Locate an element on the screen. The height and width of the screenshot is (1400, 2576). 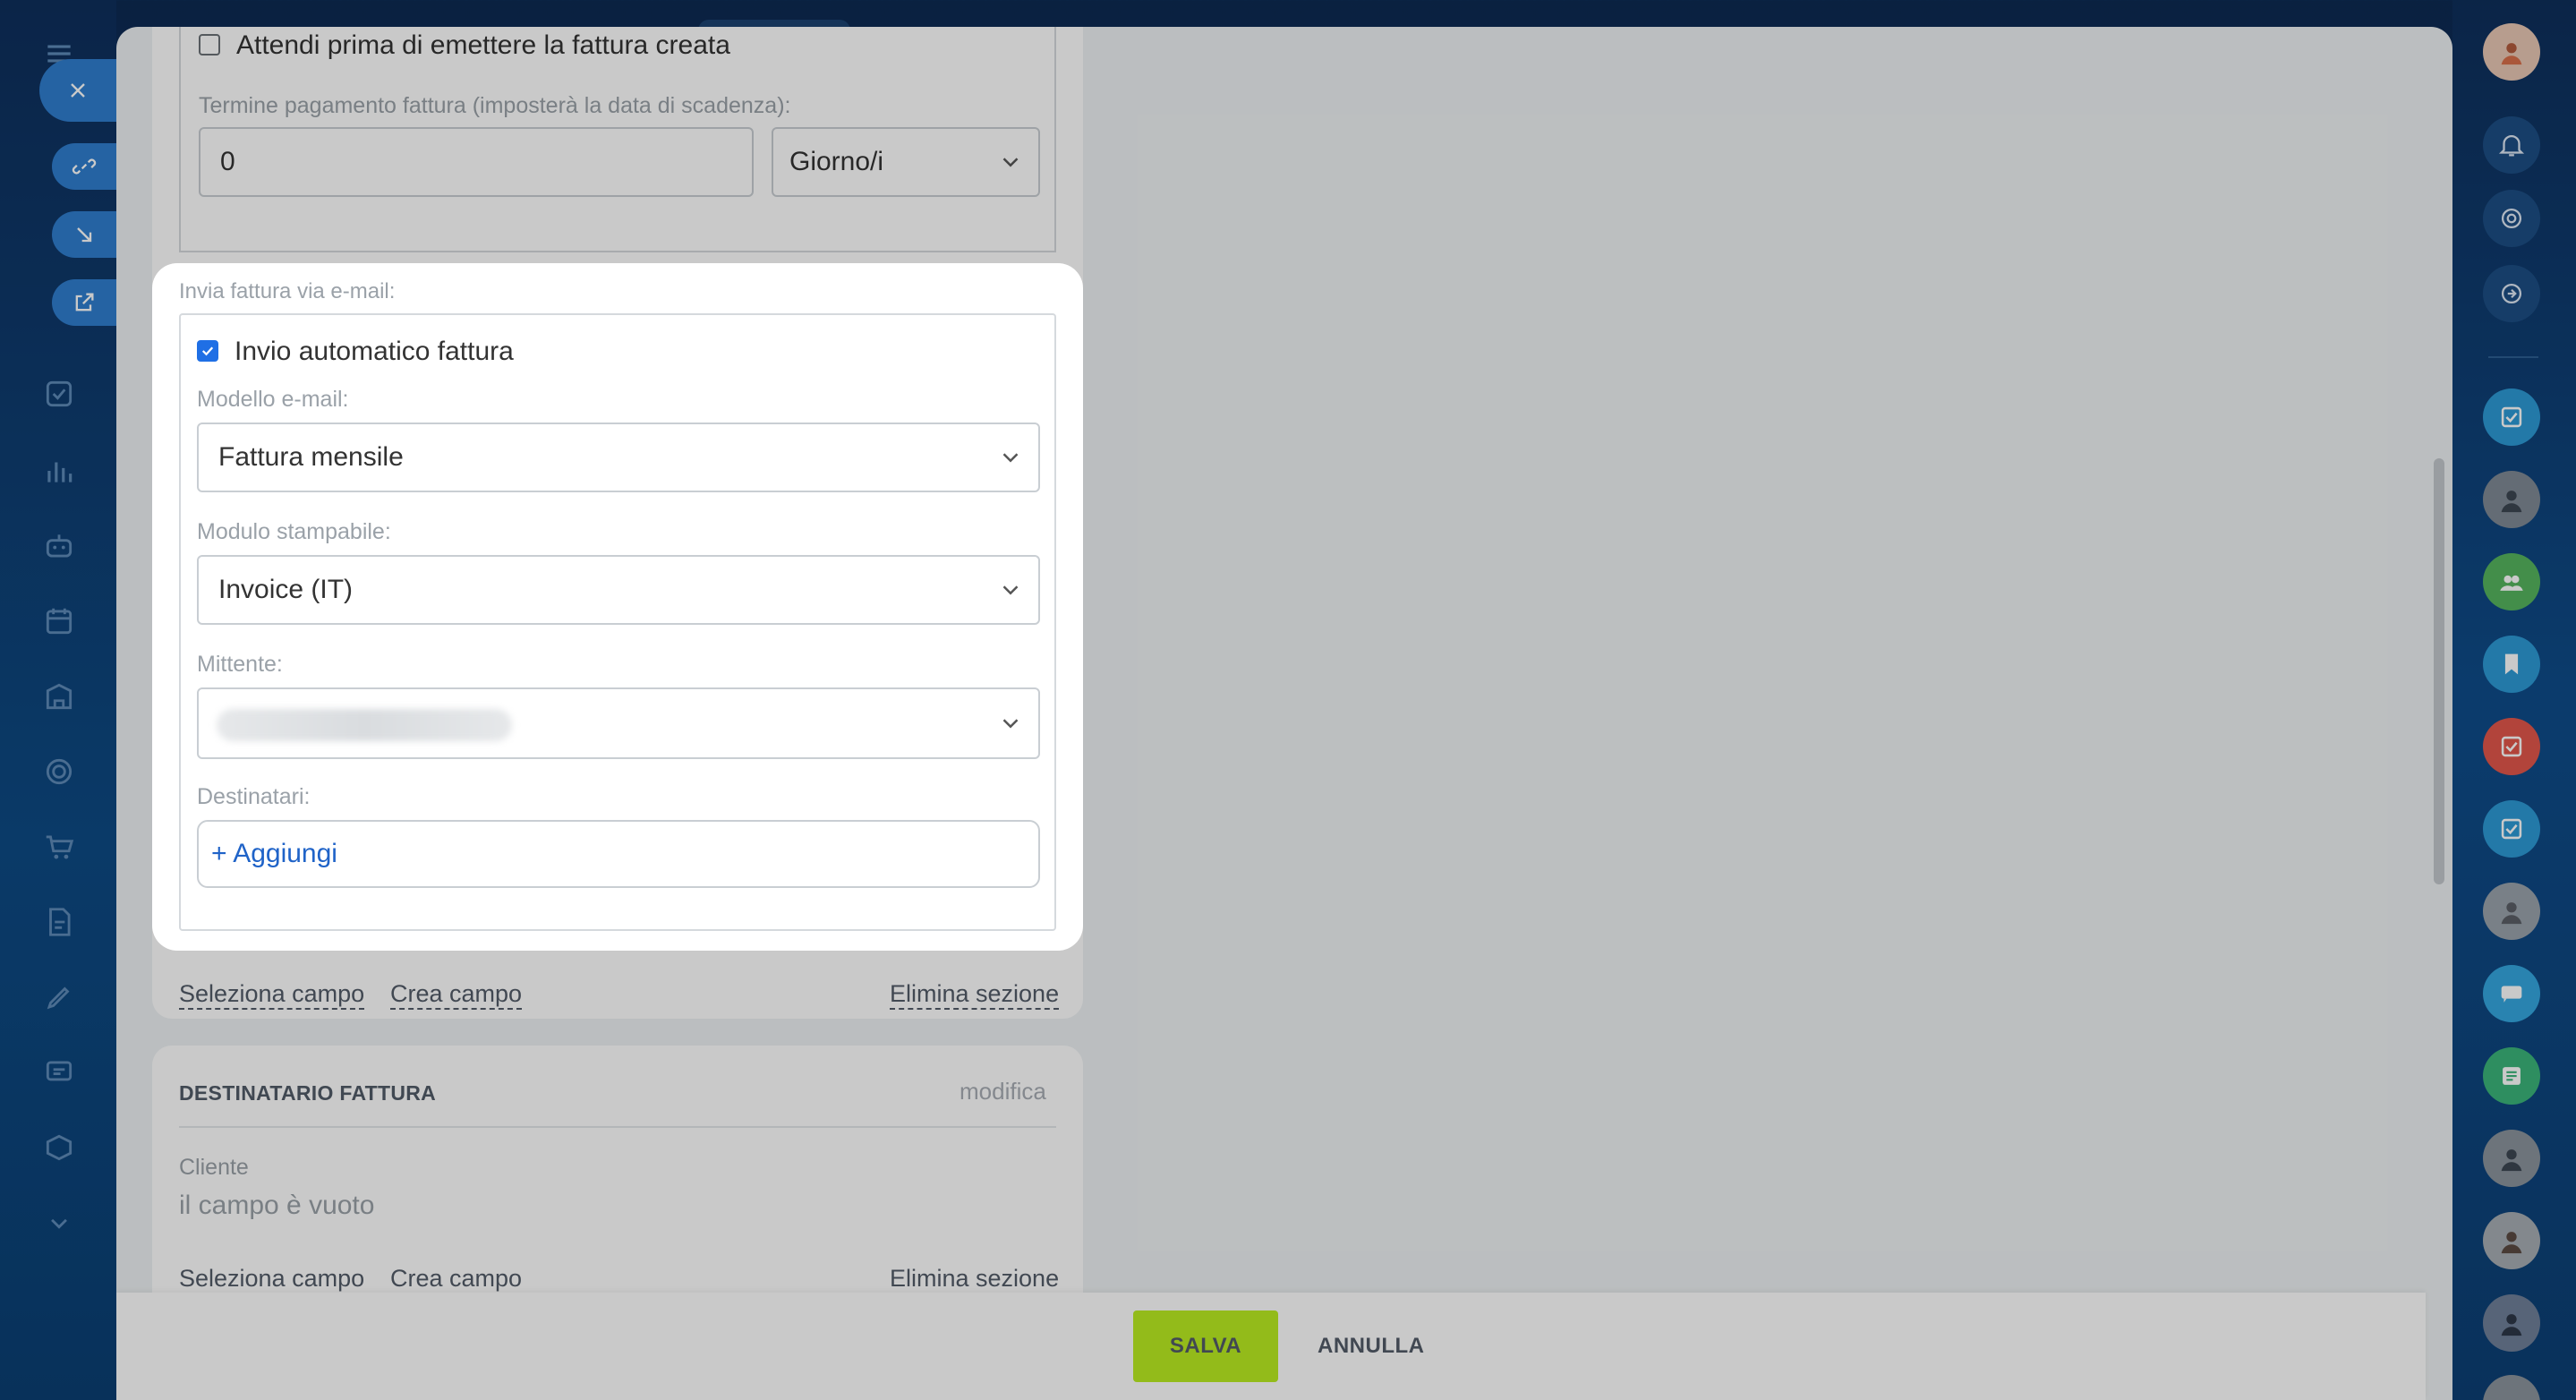
payment-term-value: 0 is located at coordinates (227, 162).